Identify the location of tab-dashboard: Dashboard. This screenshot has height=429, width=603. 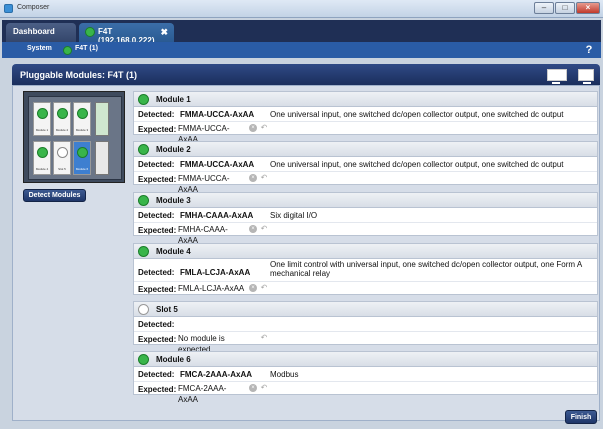
(41, 32).